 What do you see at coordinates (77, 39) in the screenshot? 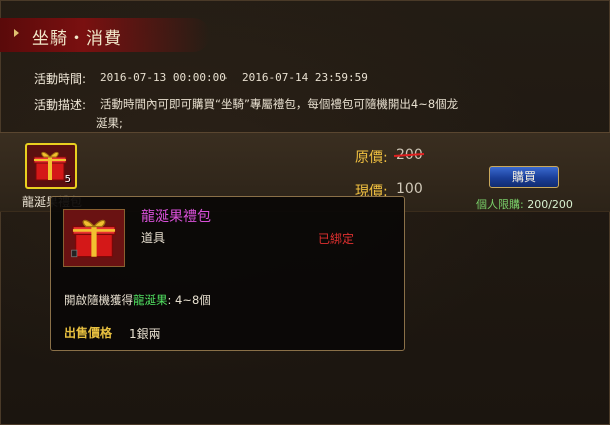
I see `panel-title: 坐騎・消費` at bounding box center [77, 39].